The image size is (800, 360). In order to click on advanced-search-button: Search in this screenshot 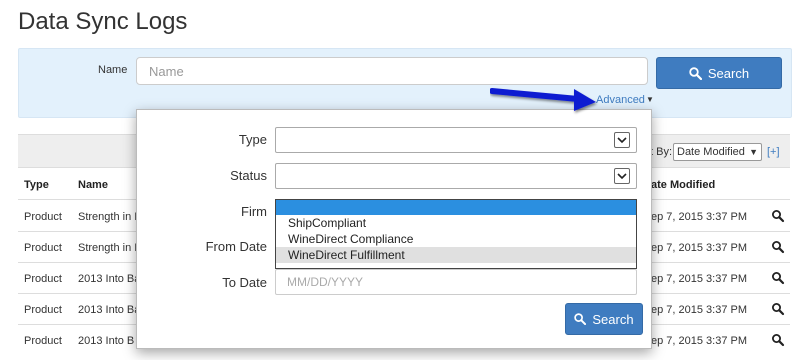, I will do `click(604, 319)`.